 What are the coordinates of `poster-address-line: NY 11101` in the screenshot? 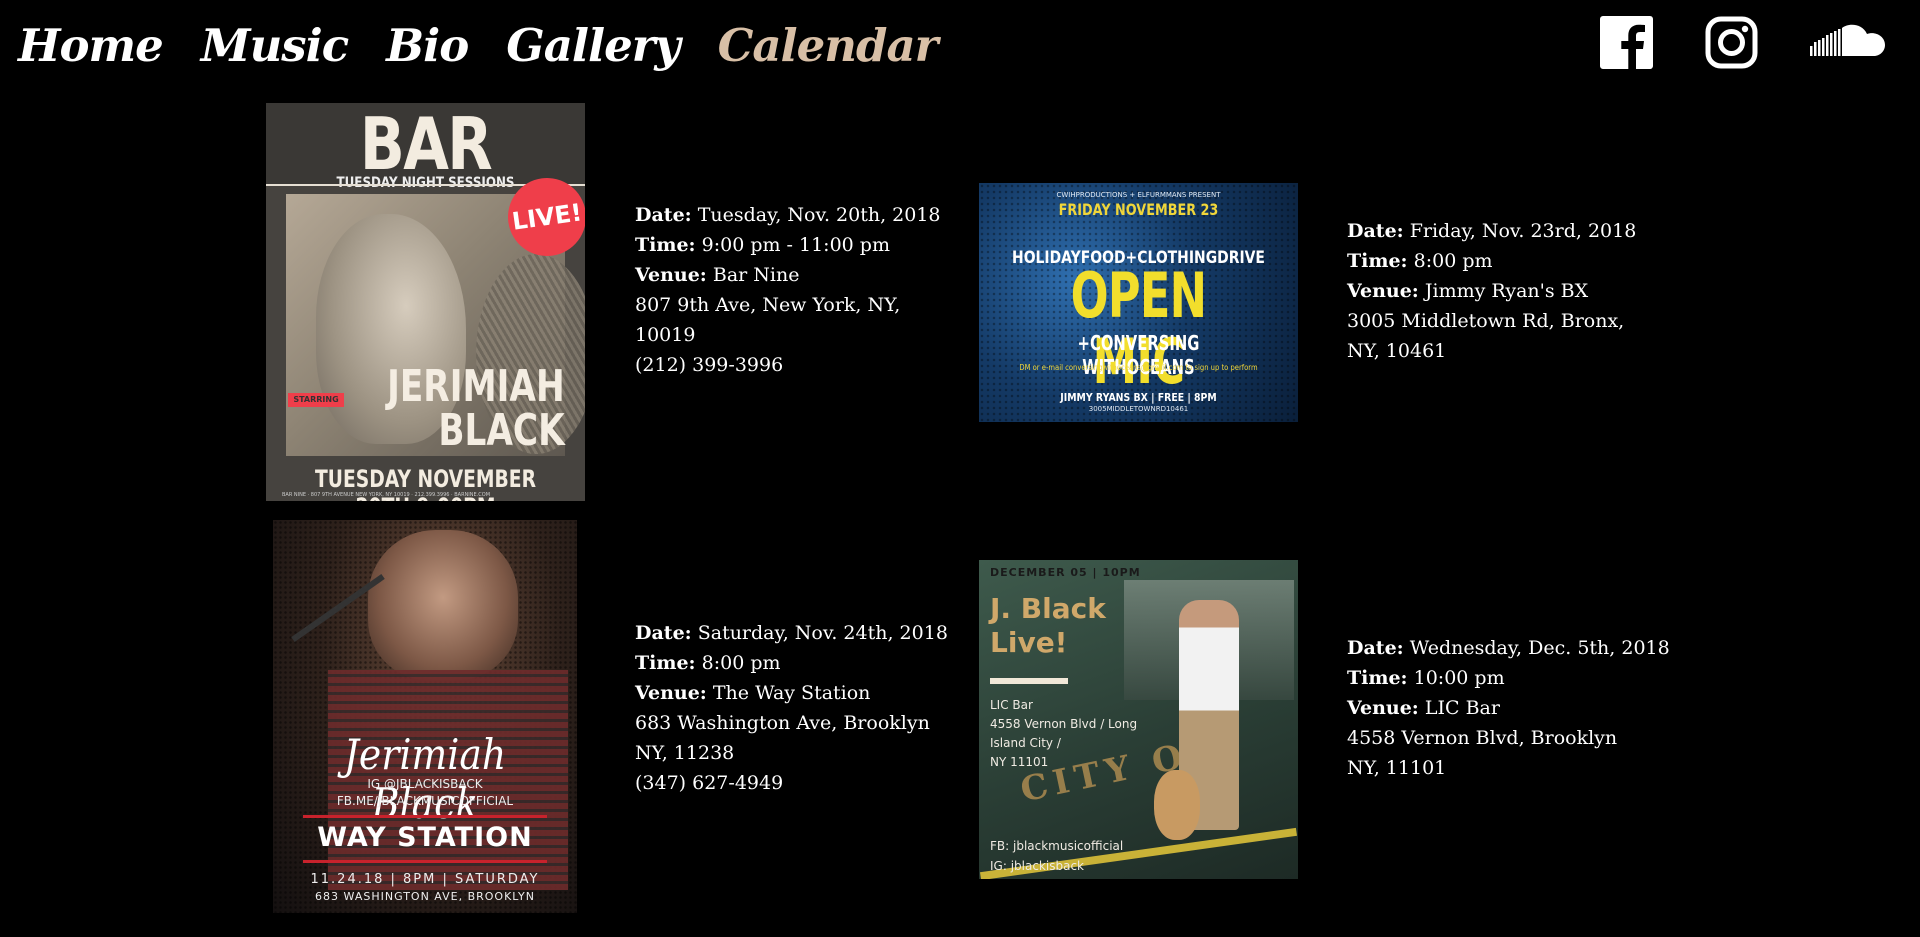 It's located at (1019, 762).